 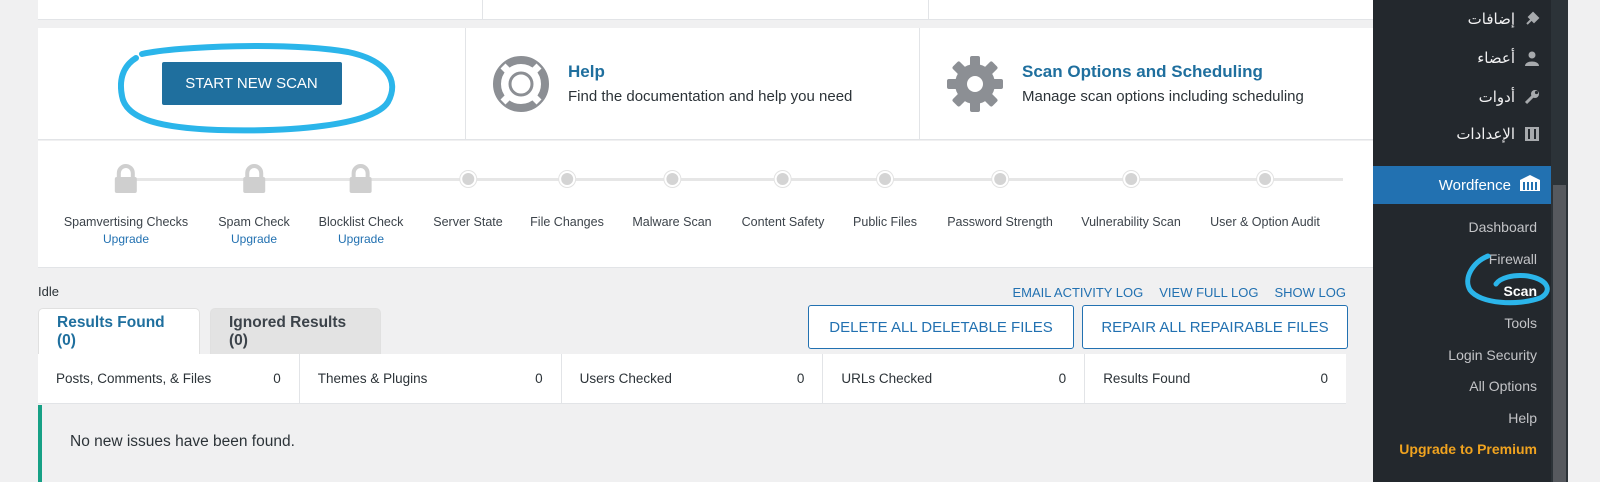 I want to click on sidebar-item-plugins: إضافات, so click(x=1504, y=19).